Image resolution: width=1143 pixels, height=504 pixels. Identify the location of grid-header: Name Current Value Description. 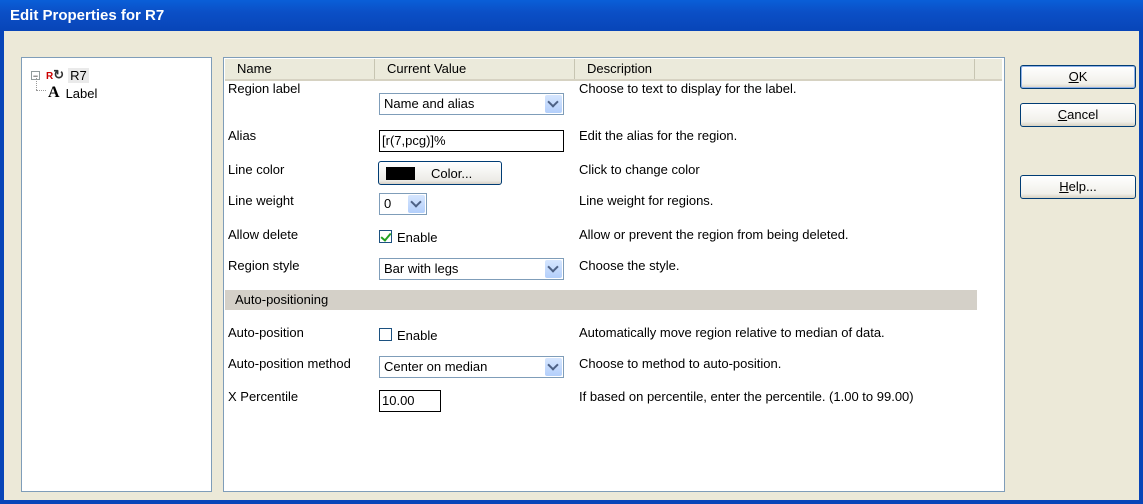
(613, 70).